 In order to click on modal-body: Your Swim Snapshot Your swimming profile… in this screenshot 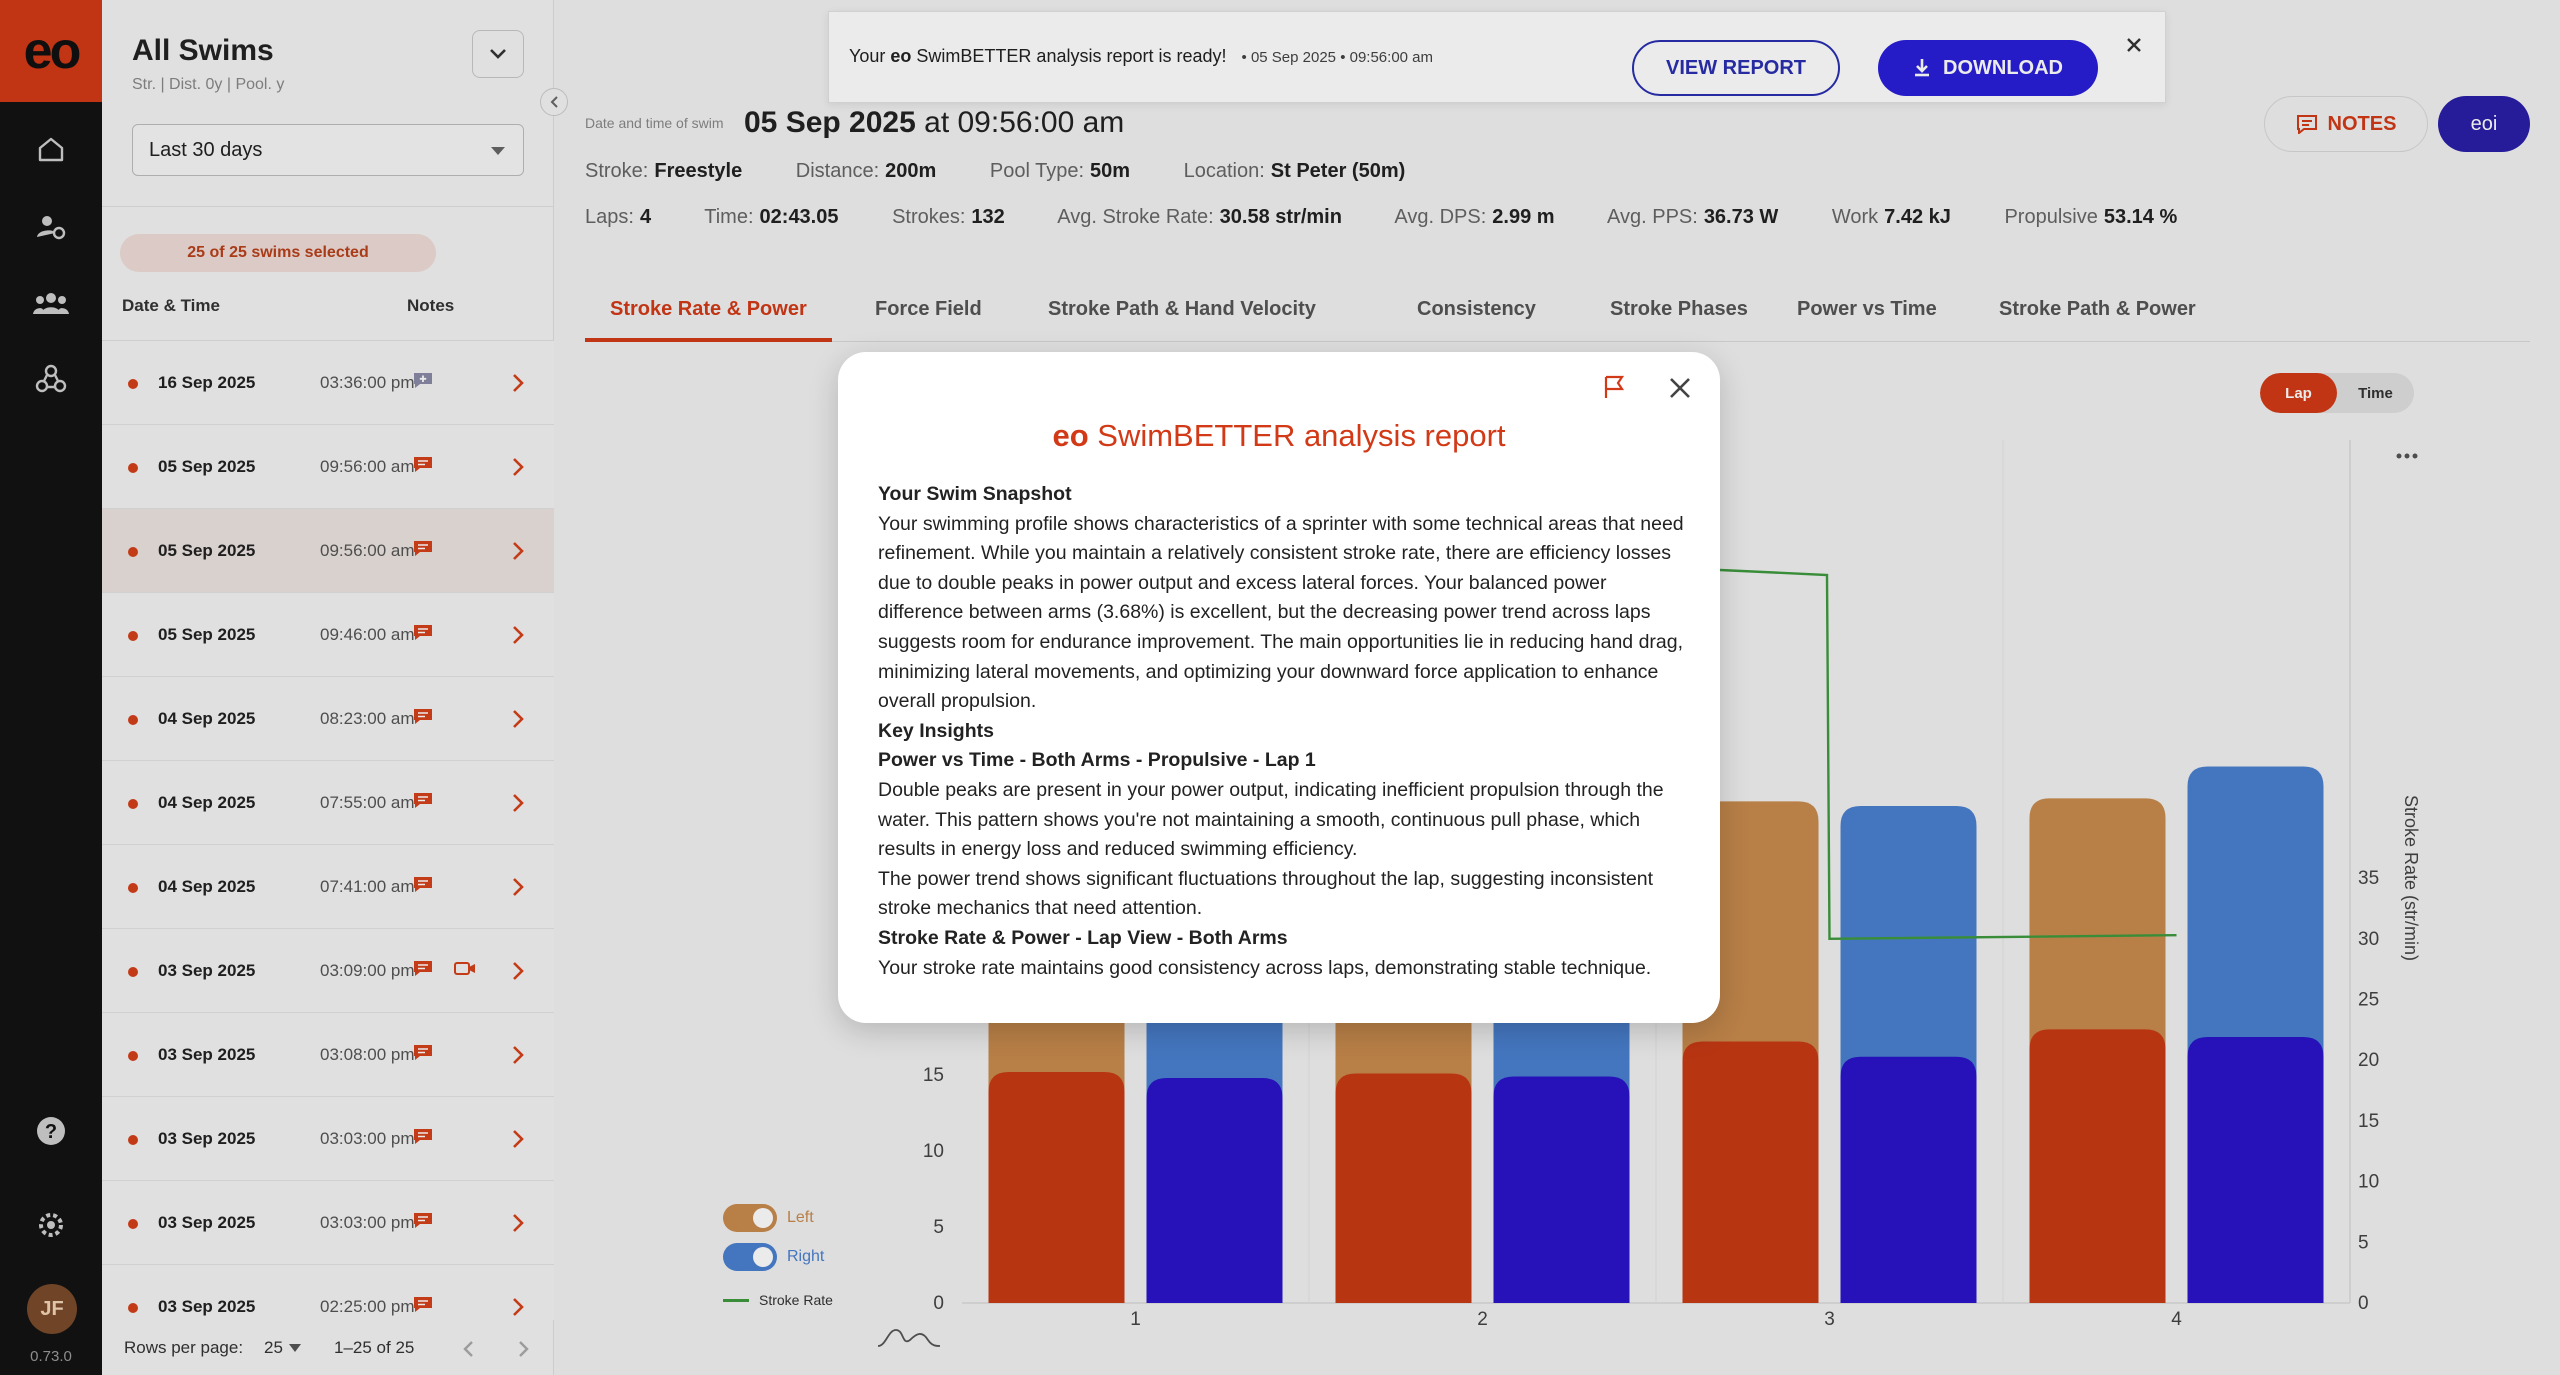, I will do `click(1283, 731)`.